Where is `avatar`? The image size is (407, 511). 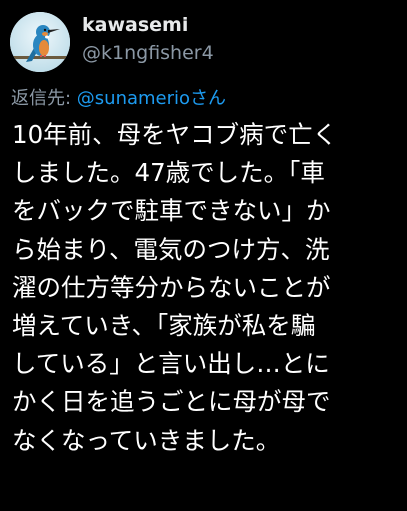
avatar is located at coordinates (40, 42).